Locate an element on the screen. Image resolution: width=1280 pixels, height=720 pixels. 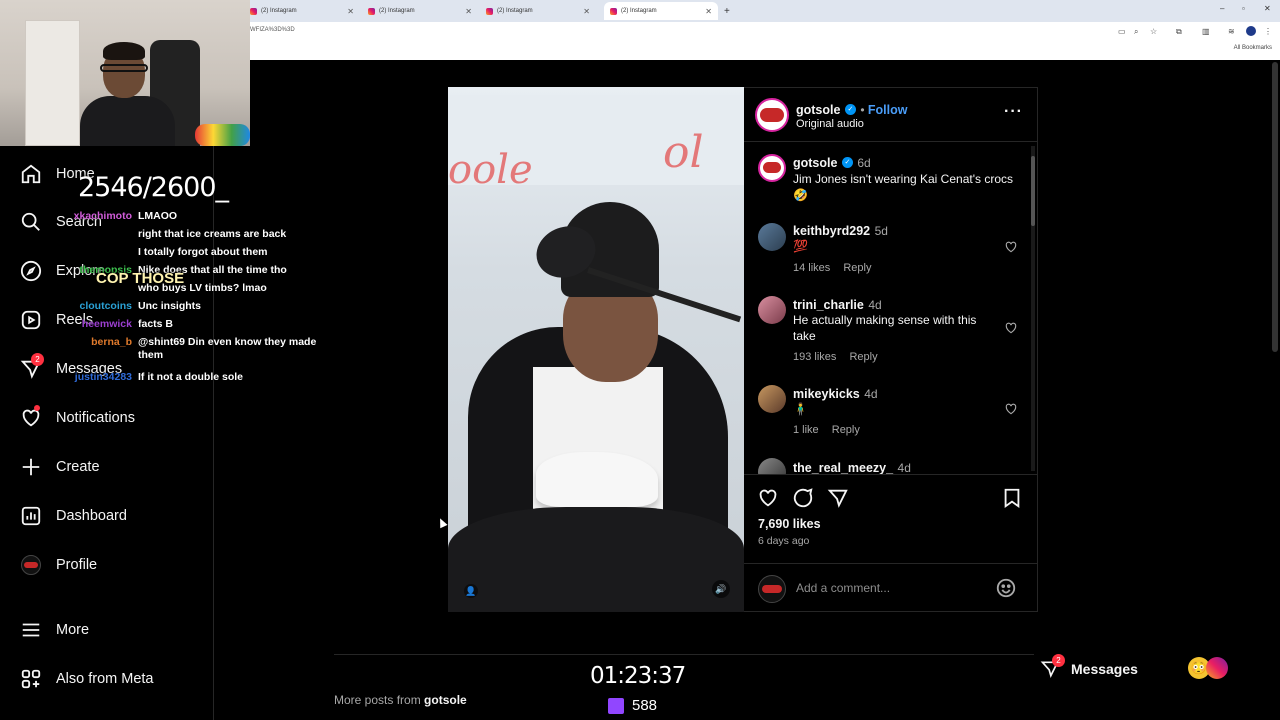
messages-pill: 2 Messages 😳 is located at coordinates (1138, 668).